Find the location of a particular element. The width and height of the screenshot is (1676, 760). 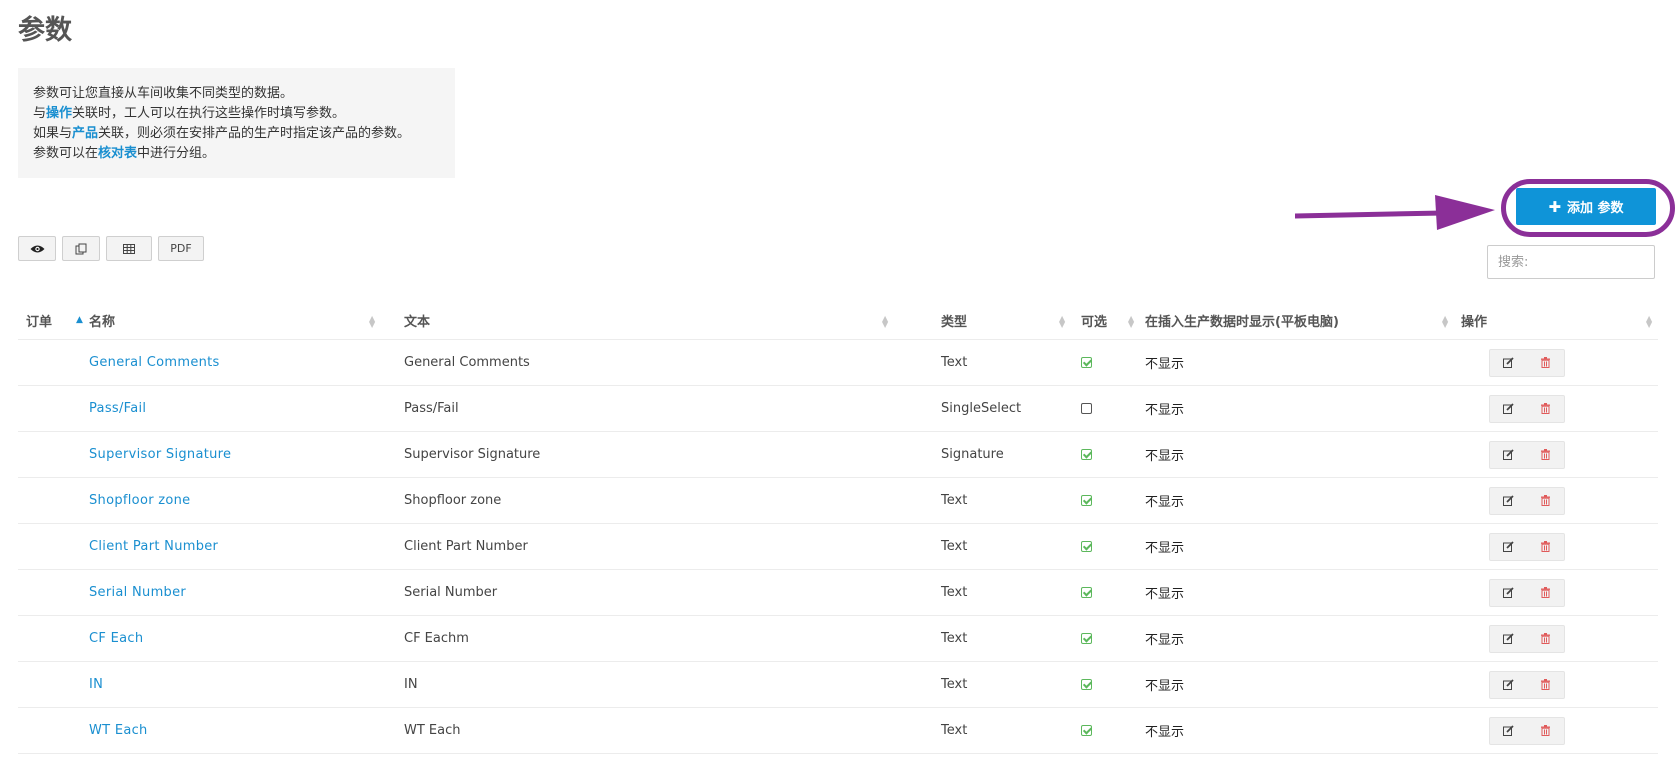

sort-asc-icon: ▲ is located at coordinates (79, 320).